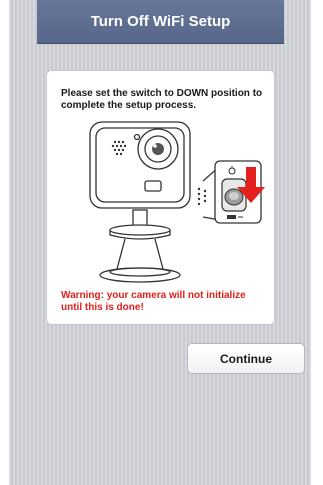 This screenshot has width=323, height=485. I want to click on title-bar: Turn Off WiFi Setup, so click(160, 22).